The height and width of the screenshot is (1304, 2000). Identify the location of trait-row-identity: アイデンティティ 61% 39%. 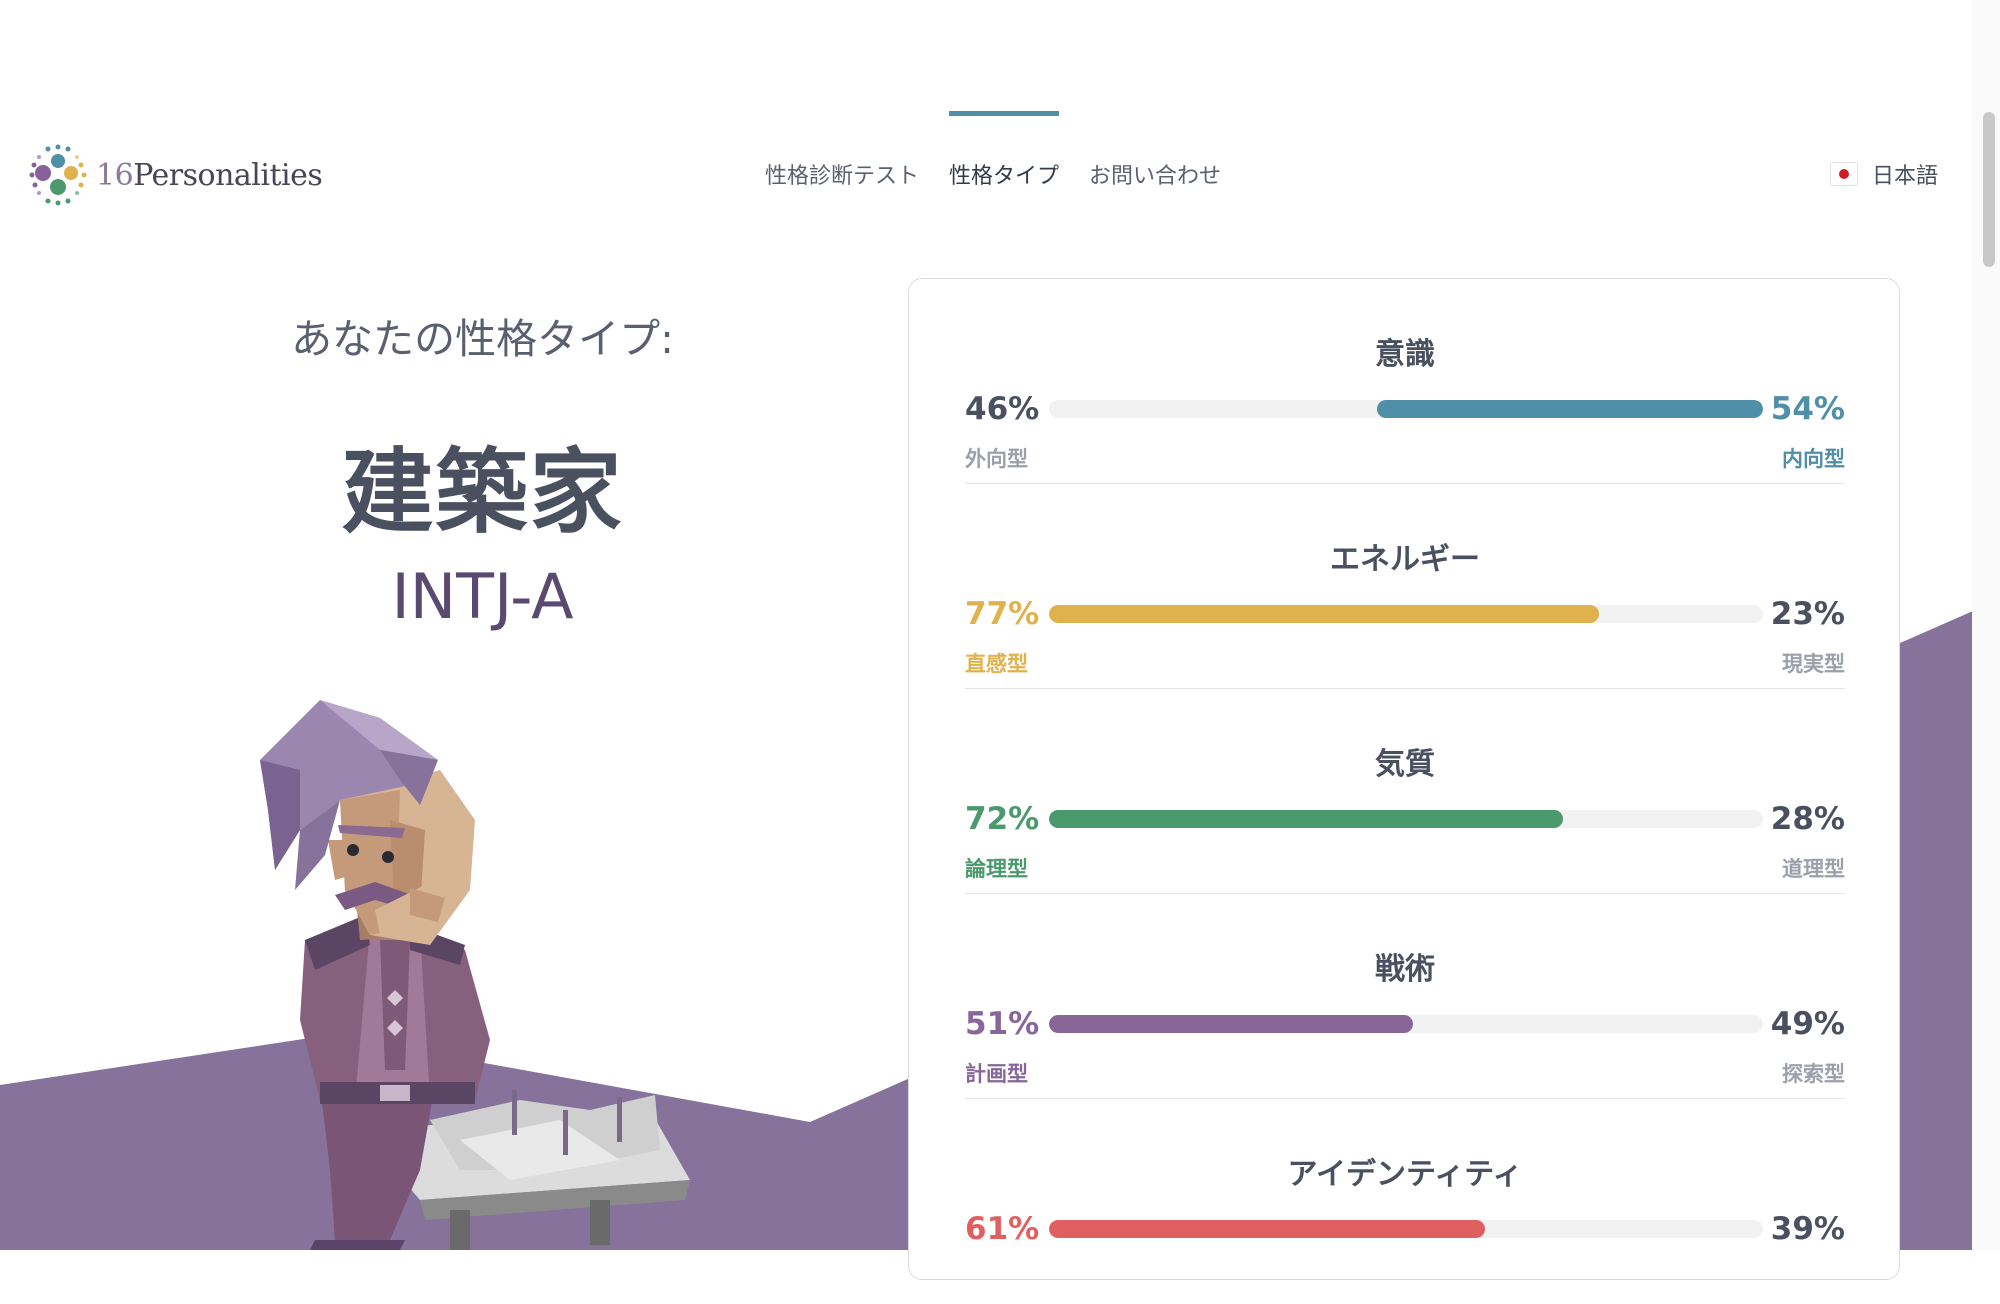
(1405, 1201).